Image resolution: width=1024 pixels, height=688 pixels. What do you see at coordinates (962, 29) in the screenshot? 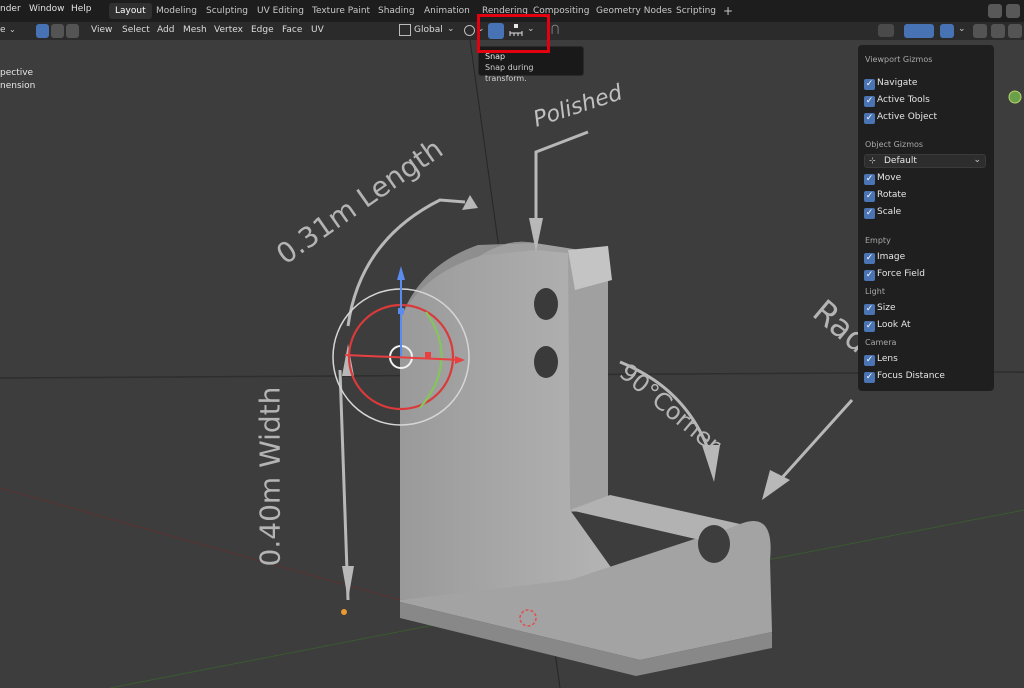
I see `overlays-chevron-icon: ⌄` at bounding box center [962, 29].